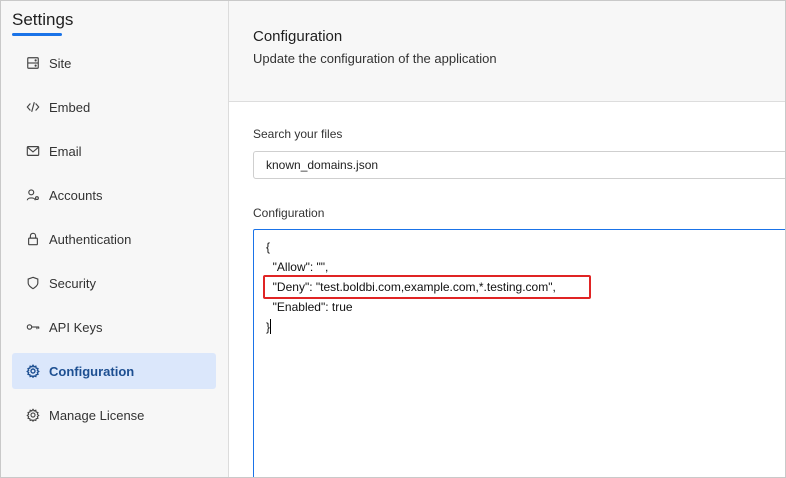 The width and height of the screenshot is (786, 478). I want to click on sidebar-item-label: Email, so click(65, 151).